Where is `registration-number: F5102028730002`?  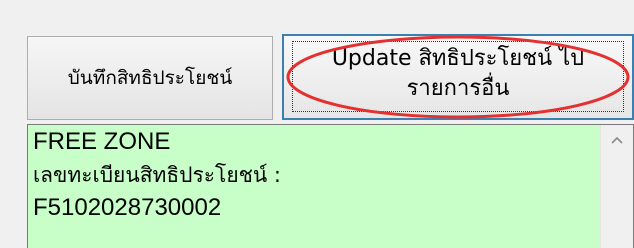 registration-number: F5102028730002 is located at coordinates (127, 207).